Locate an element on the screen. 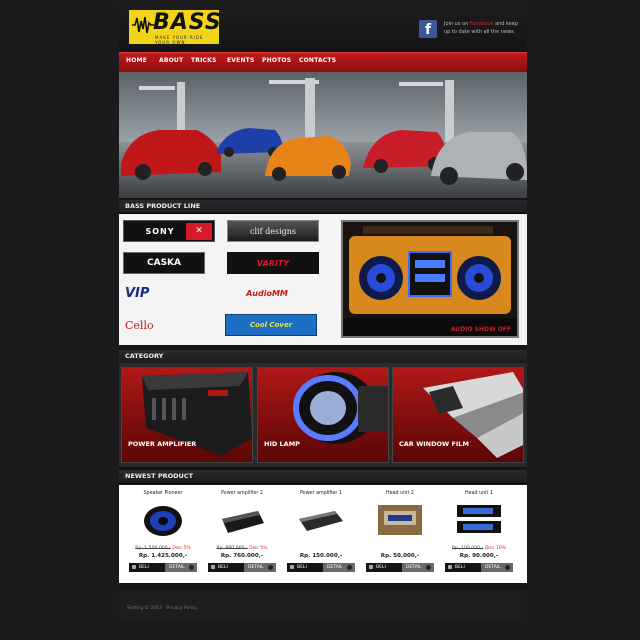 This screenshot has width=640, height=640. brand-name: AudioMM is located at coordinates (267, 293).